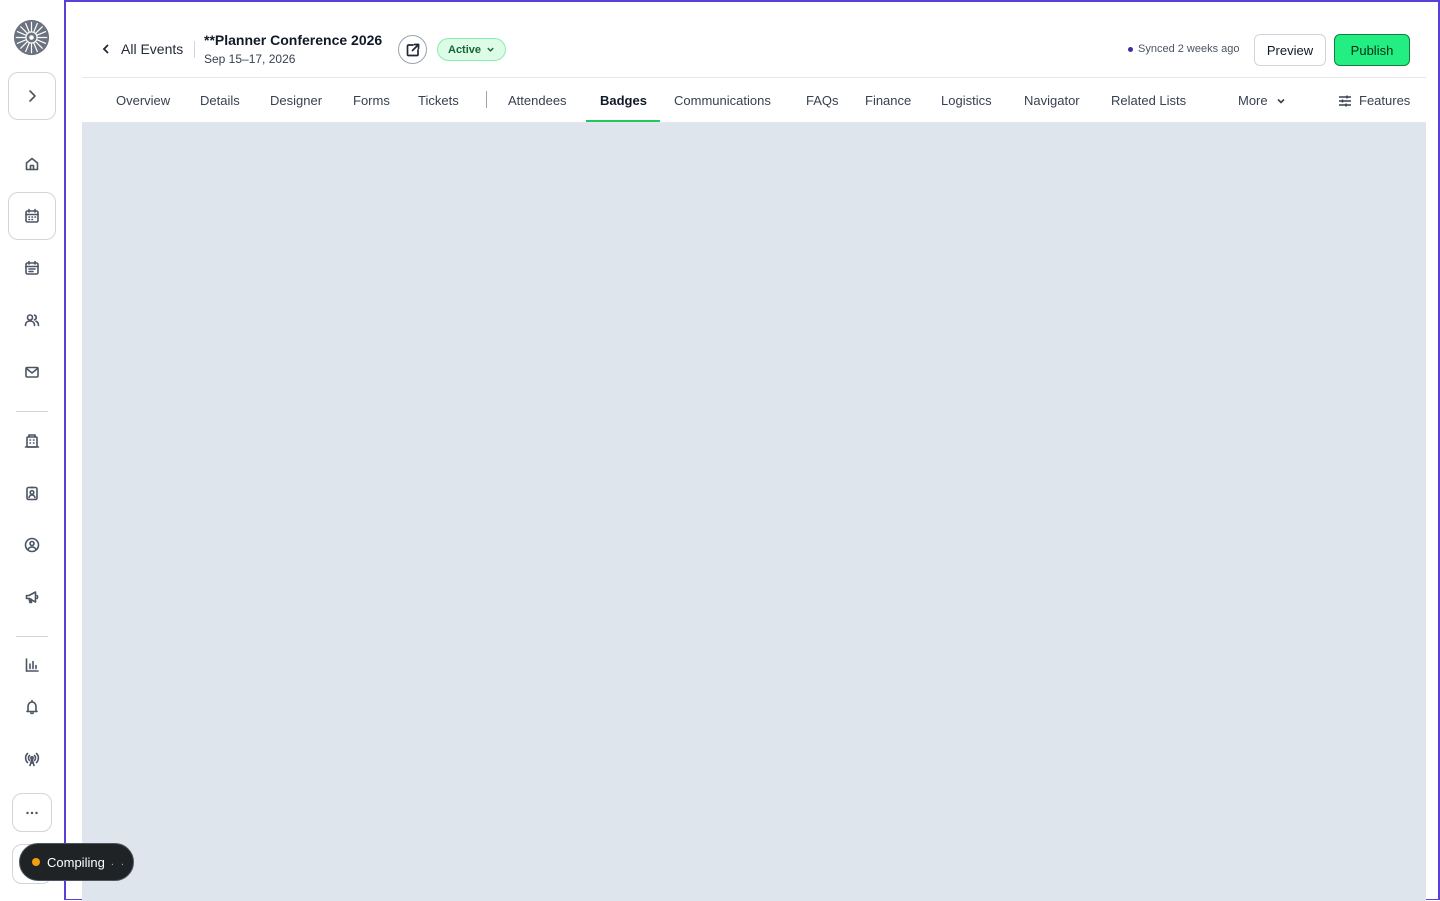 The height and width of the screenshot is (901, 1440). What do you see at coordinates (118, 862) in the screenshot?
I see `compiling-ellipsis: . .` at bounding box center [118, 862].